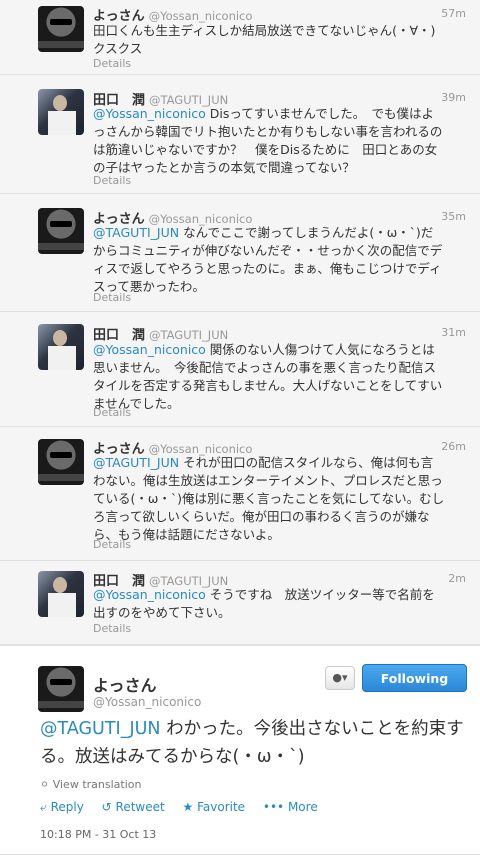 This screenshot has height=868, width=480. Describe the element at coordinates (414, 678) in the screenshot. I see `following-button: Following` at that location.